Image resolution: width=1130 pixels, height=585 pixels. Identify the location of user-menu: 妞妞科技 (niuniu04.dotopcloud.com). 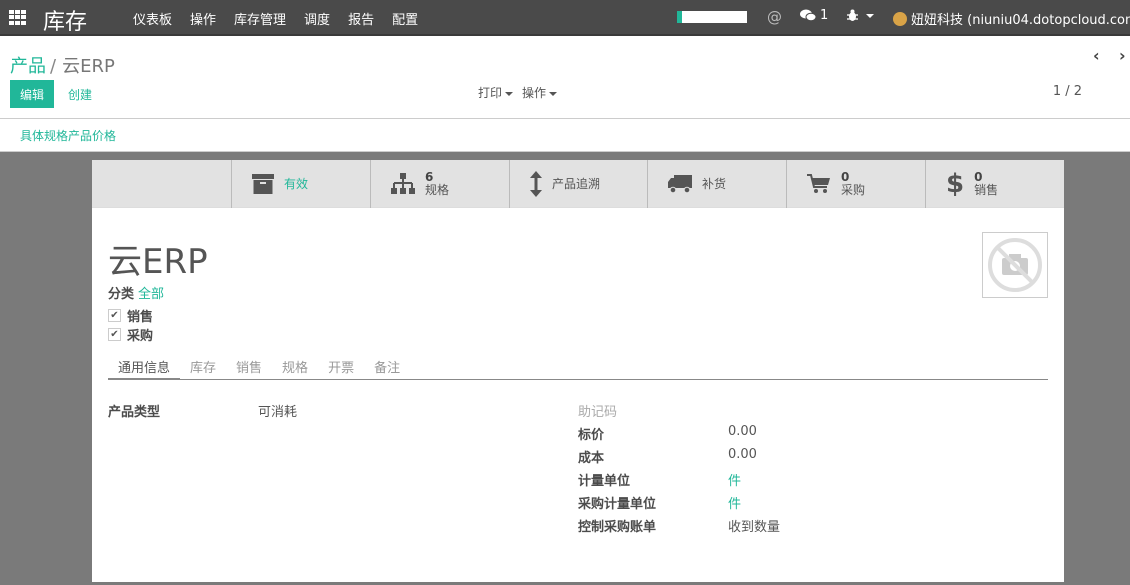
(1011, 18).